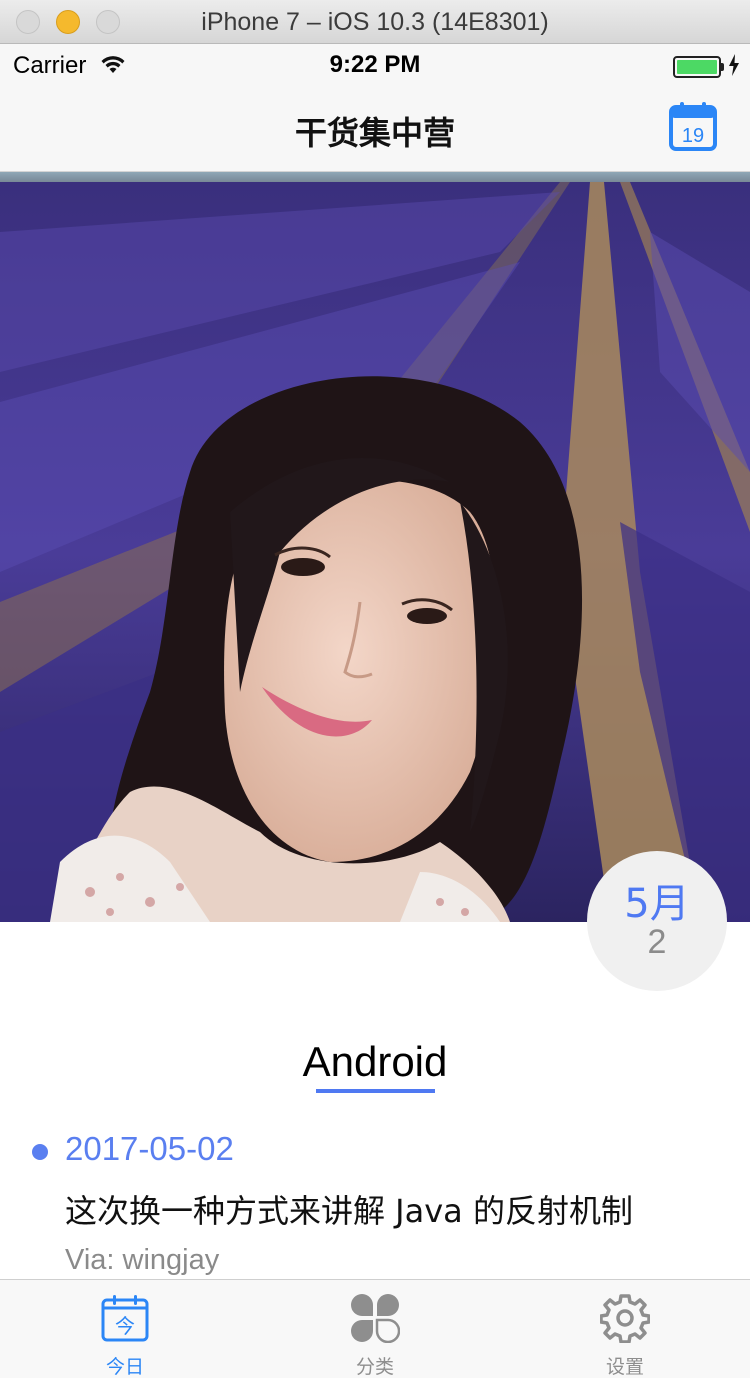  I want to click on today-calendar-icon: 今, so click(125, 1318).